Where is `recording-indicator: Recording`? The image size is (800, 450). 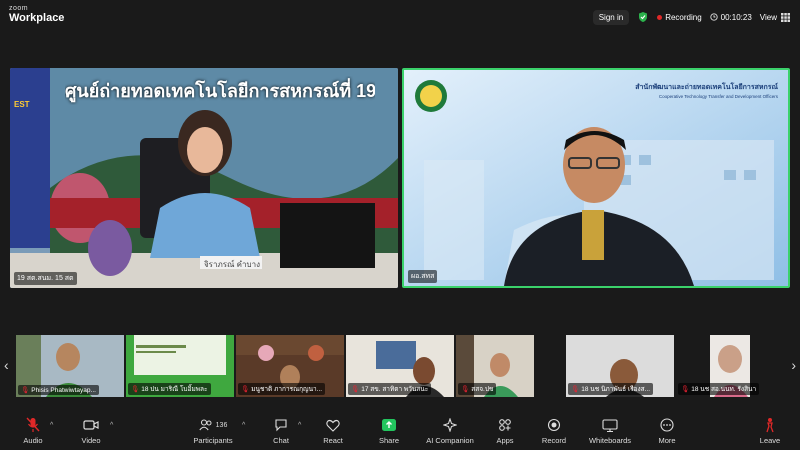 recording-indicator: Recording is located at coordinates (679, 17).